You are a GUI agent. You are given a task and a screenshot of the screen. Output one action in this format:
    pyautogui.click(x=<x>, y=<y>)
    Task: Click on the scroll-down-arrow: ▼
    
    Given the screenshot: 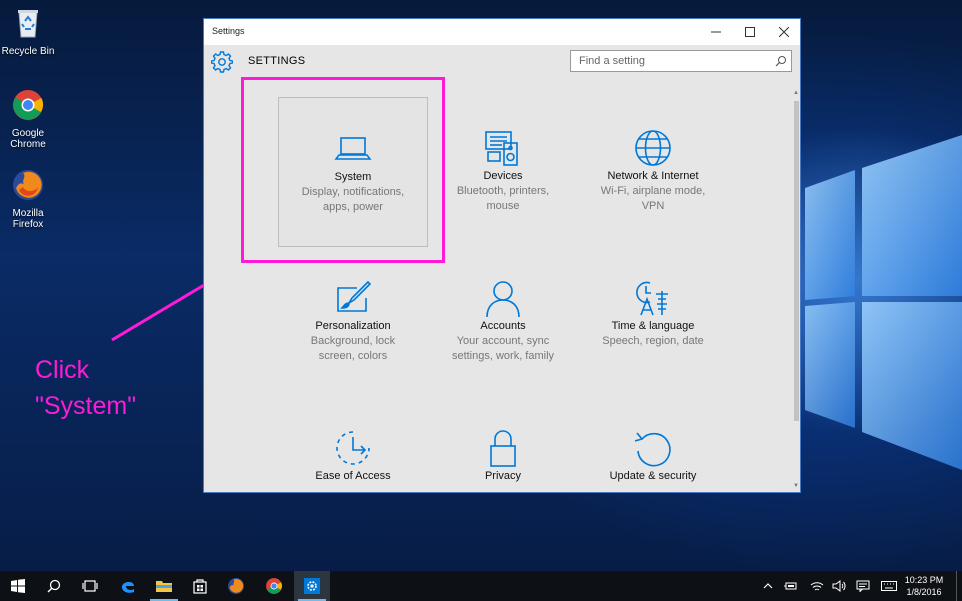 What is the action you would take?
    pyautogui.click(x=796, y=486)
    